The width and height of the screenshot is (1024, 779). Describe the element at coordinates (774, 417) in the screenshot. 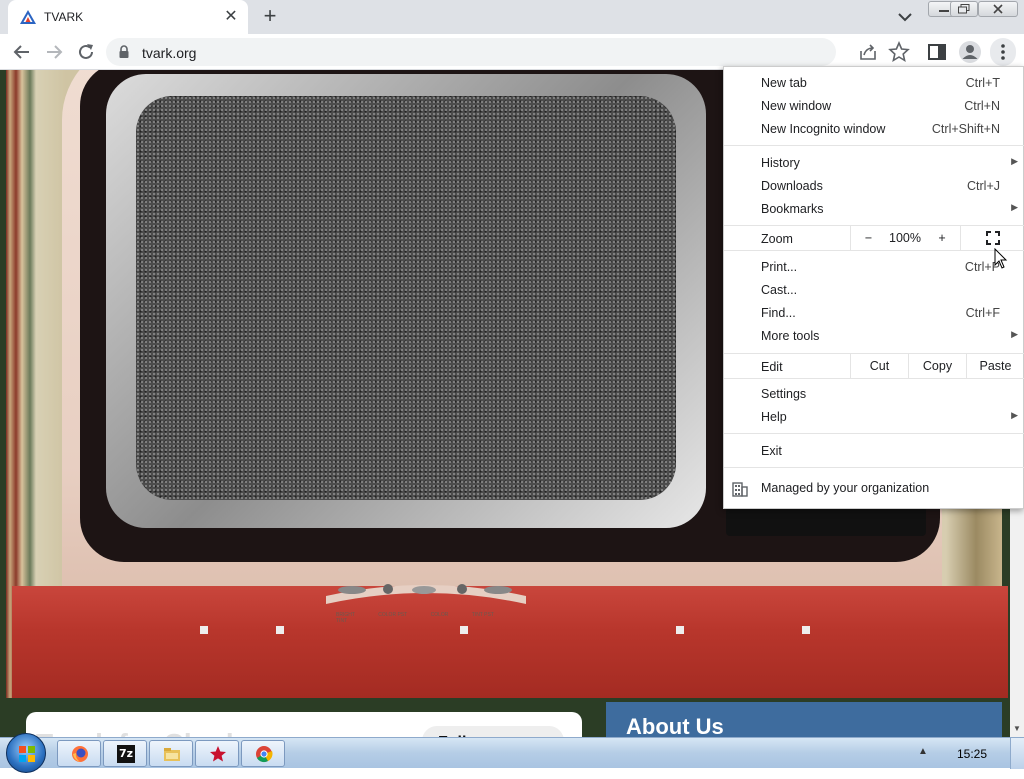

I see `menu-label: Help` at that location.